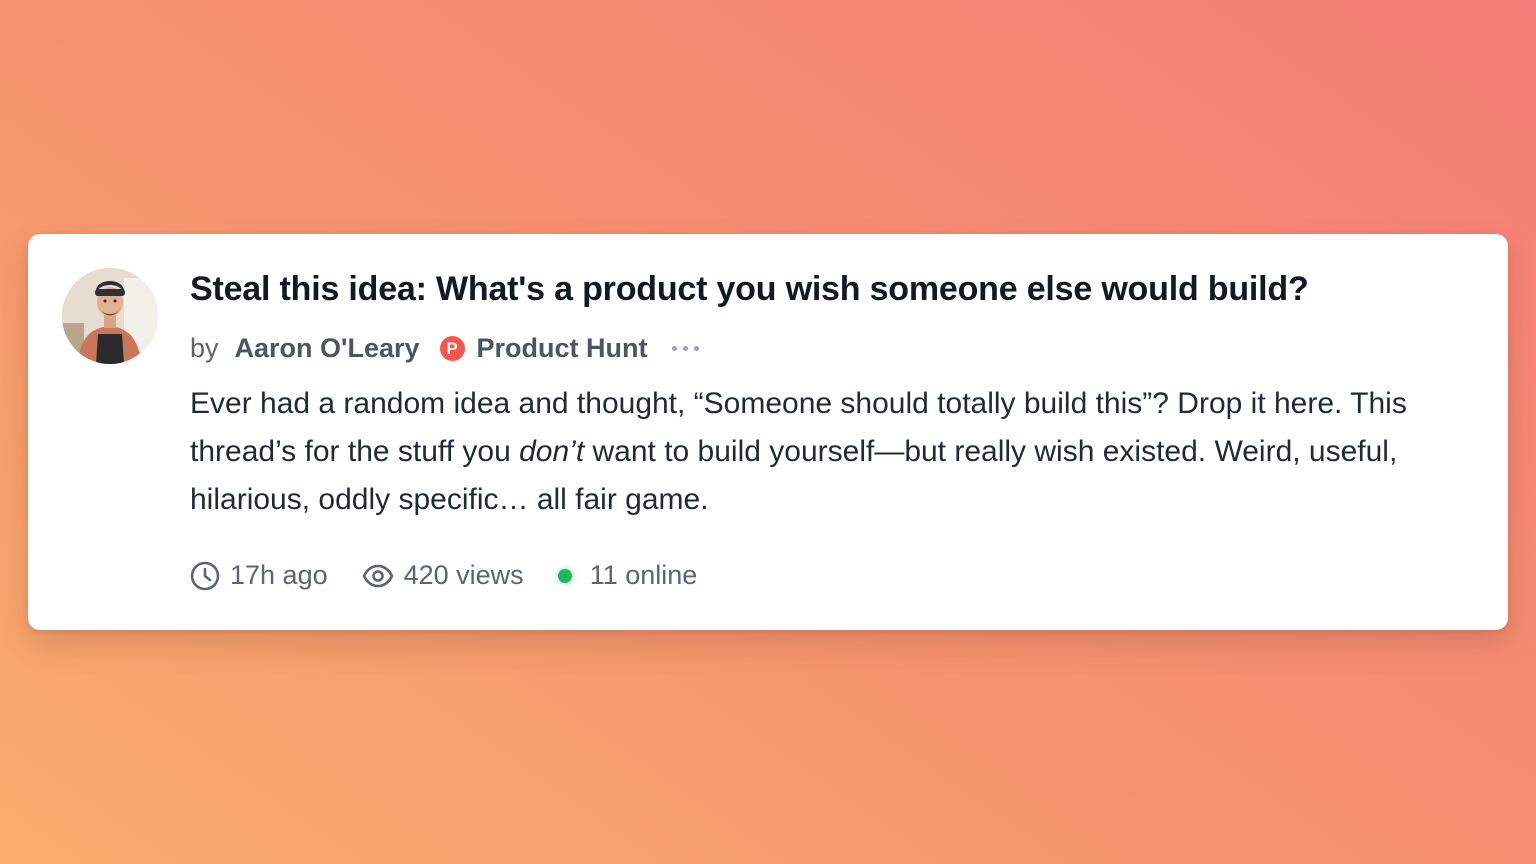 The height and width of the screenshot is (864, 1536). I want to click on post-meta: 17h ago 420 views 11 online, so click(443, 575).